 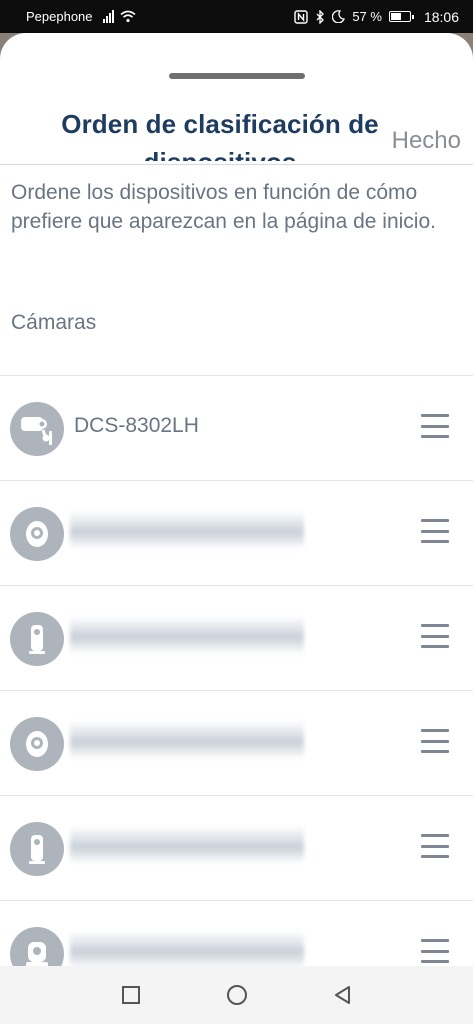 I want to click on recents-square-icon, so click(x=131, y=995).